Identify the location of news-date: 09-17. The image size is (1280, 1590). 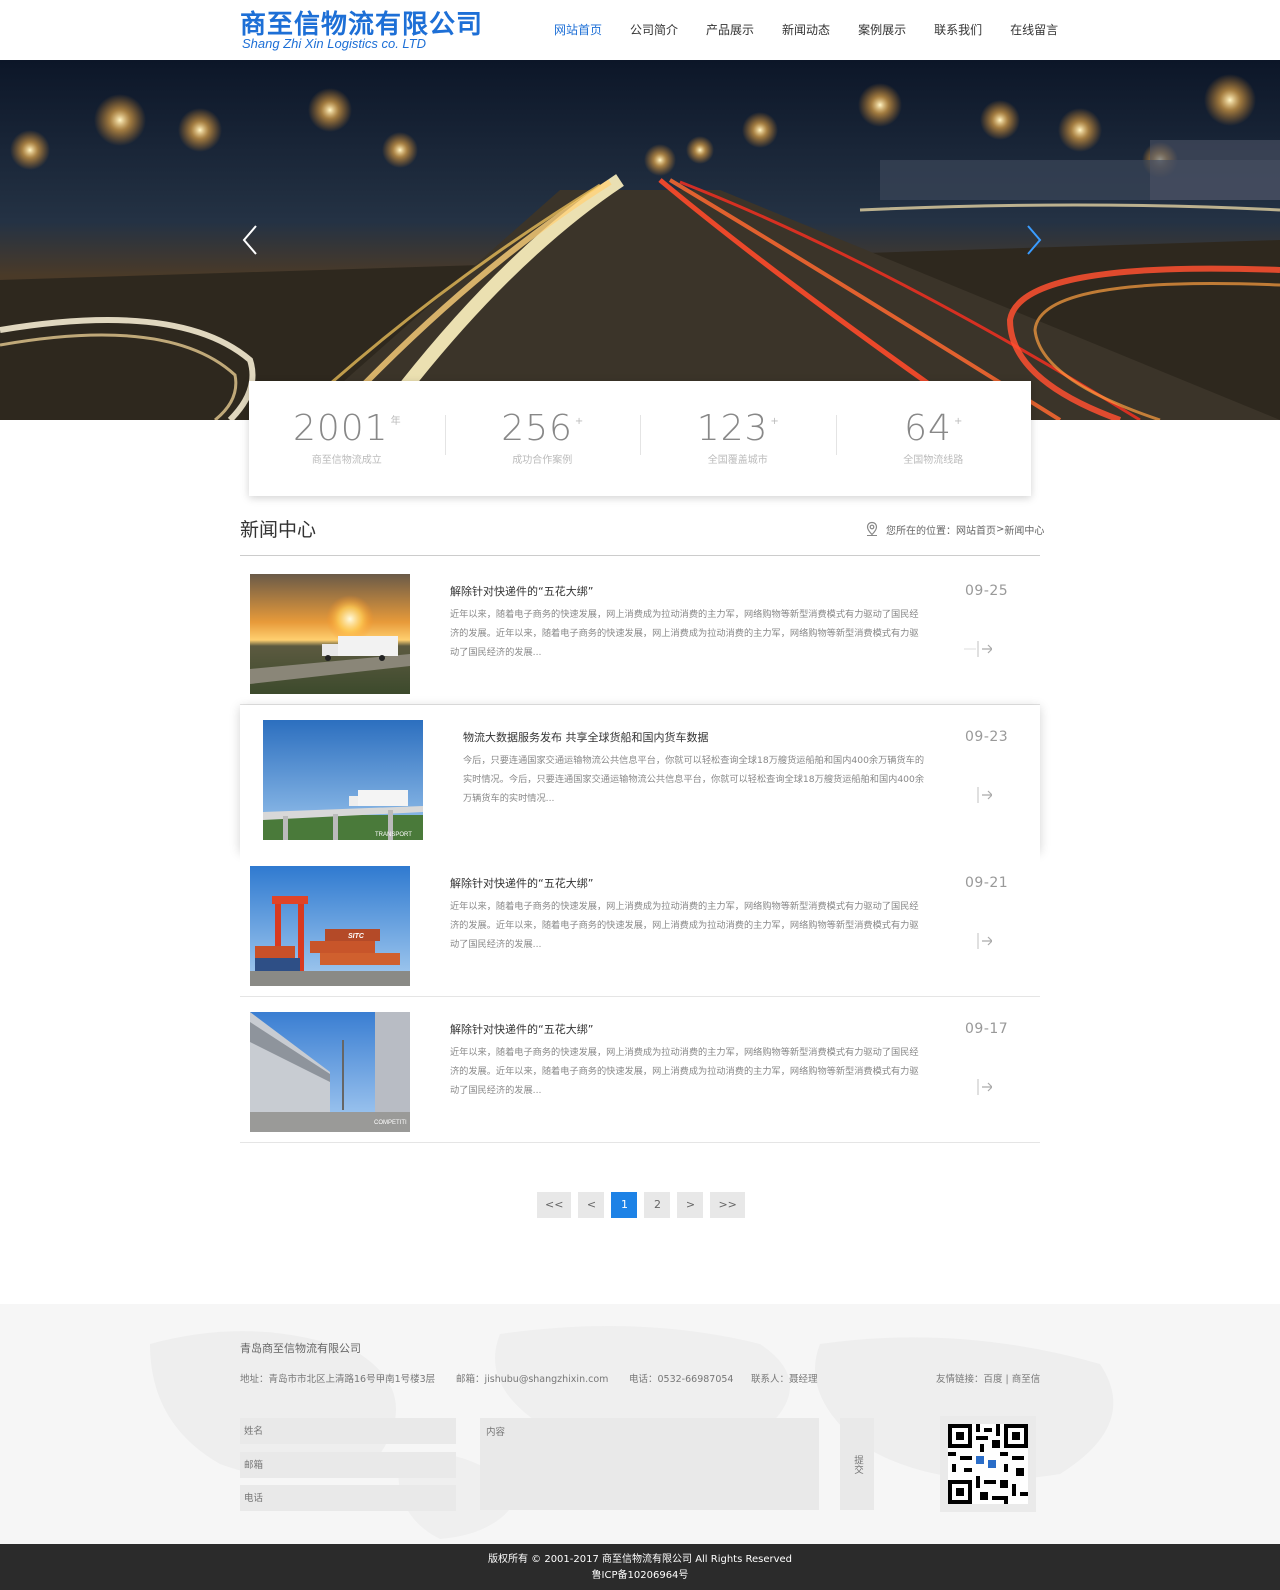
(987, 1029).